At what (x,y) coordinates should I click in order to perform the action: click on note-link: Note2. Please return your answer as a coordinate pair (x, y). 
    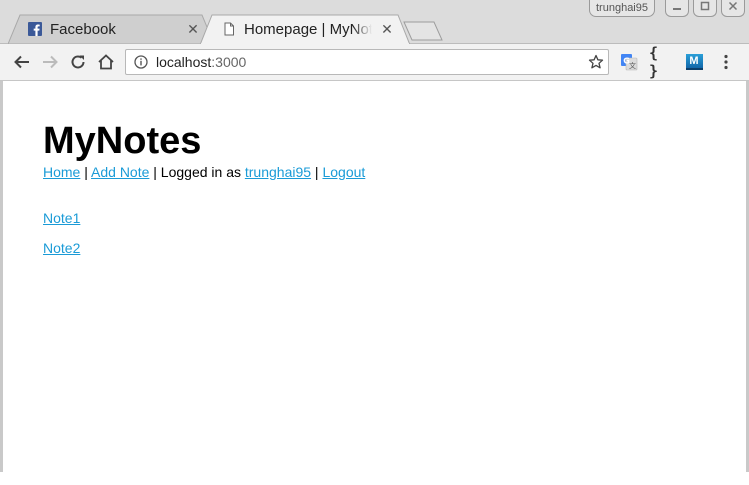
    Looking at the image, I should click on (61, 248).